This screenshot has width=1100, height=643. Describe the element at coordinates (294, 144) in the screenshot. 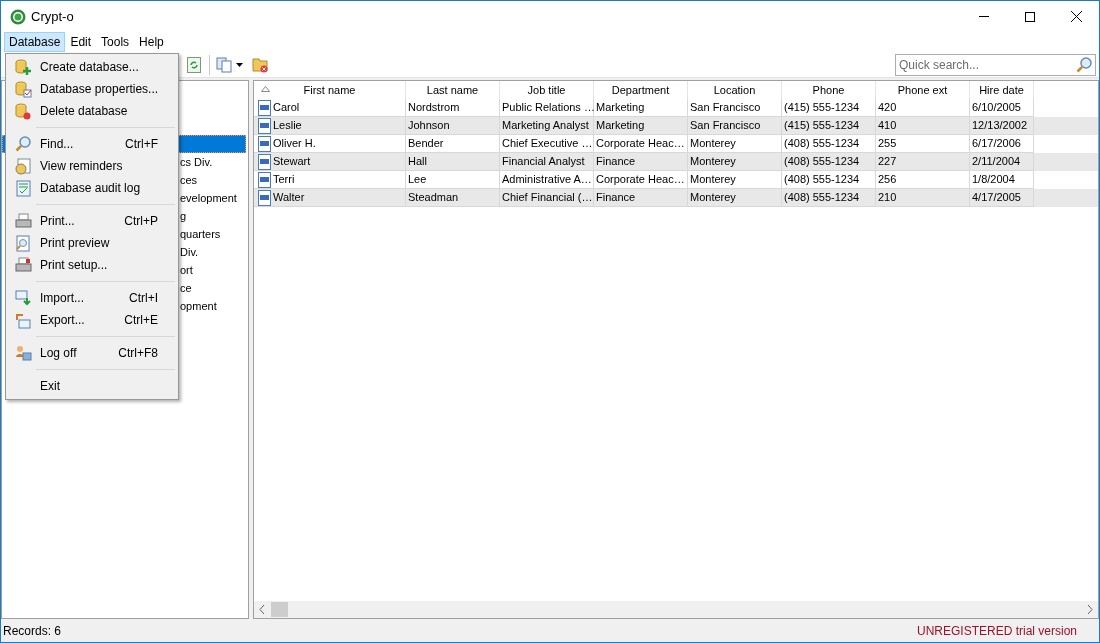

I see `table-cell-text: Oliver H.` at that location.